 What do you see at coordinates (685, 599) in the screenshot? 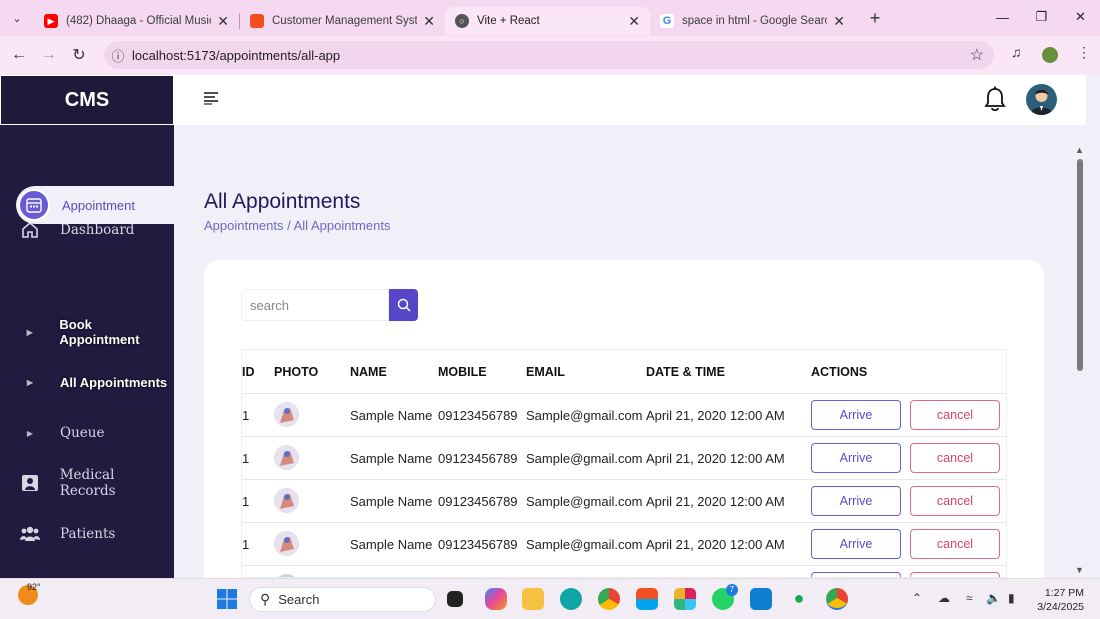
I see `slack-icon` at bounding box center [685, 599].